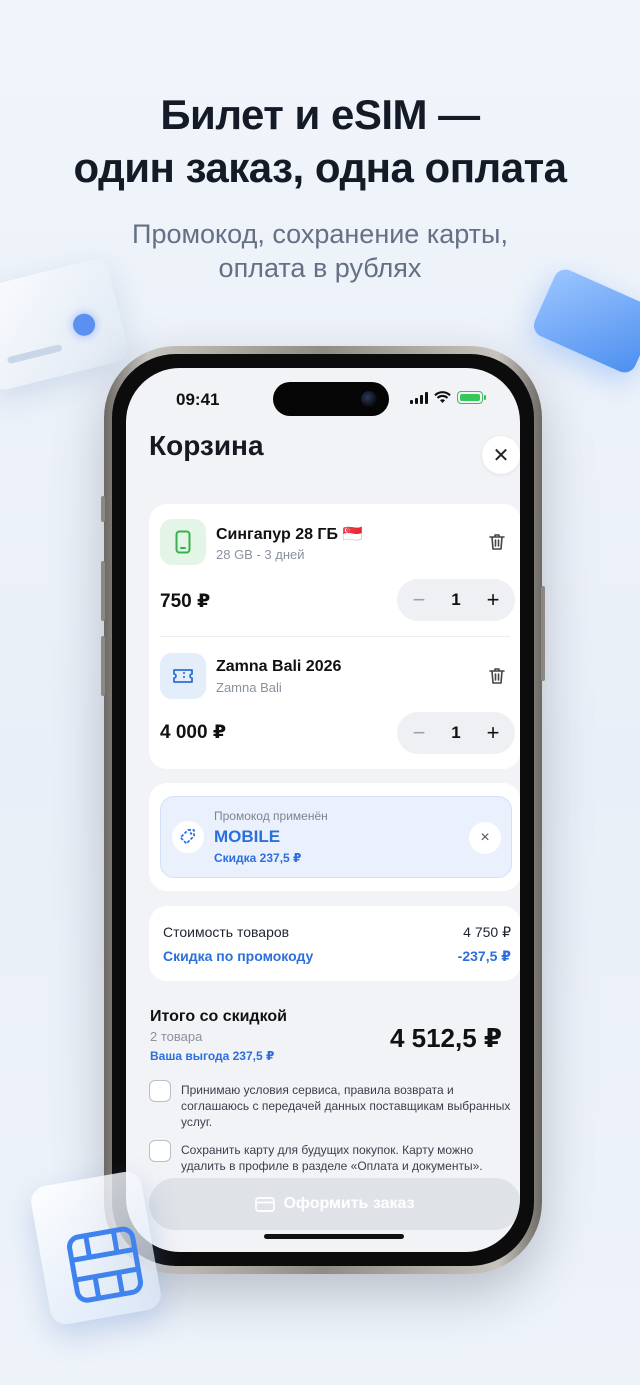 The height and width of the screenshot is (1385, 640). Describe the element at coordinates (218, 1016) in the screenshot. I see `total-title: Итого со скидкой` at that location.